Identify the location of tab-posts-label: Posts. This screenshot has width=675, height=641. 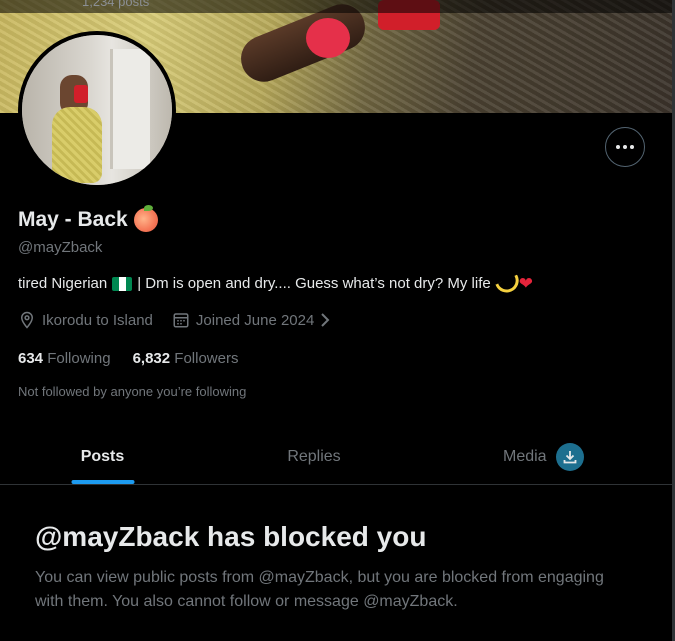
(102, 456).